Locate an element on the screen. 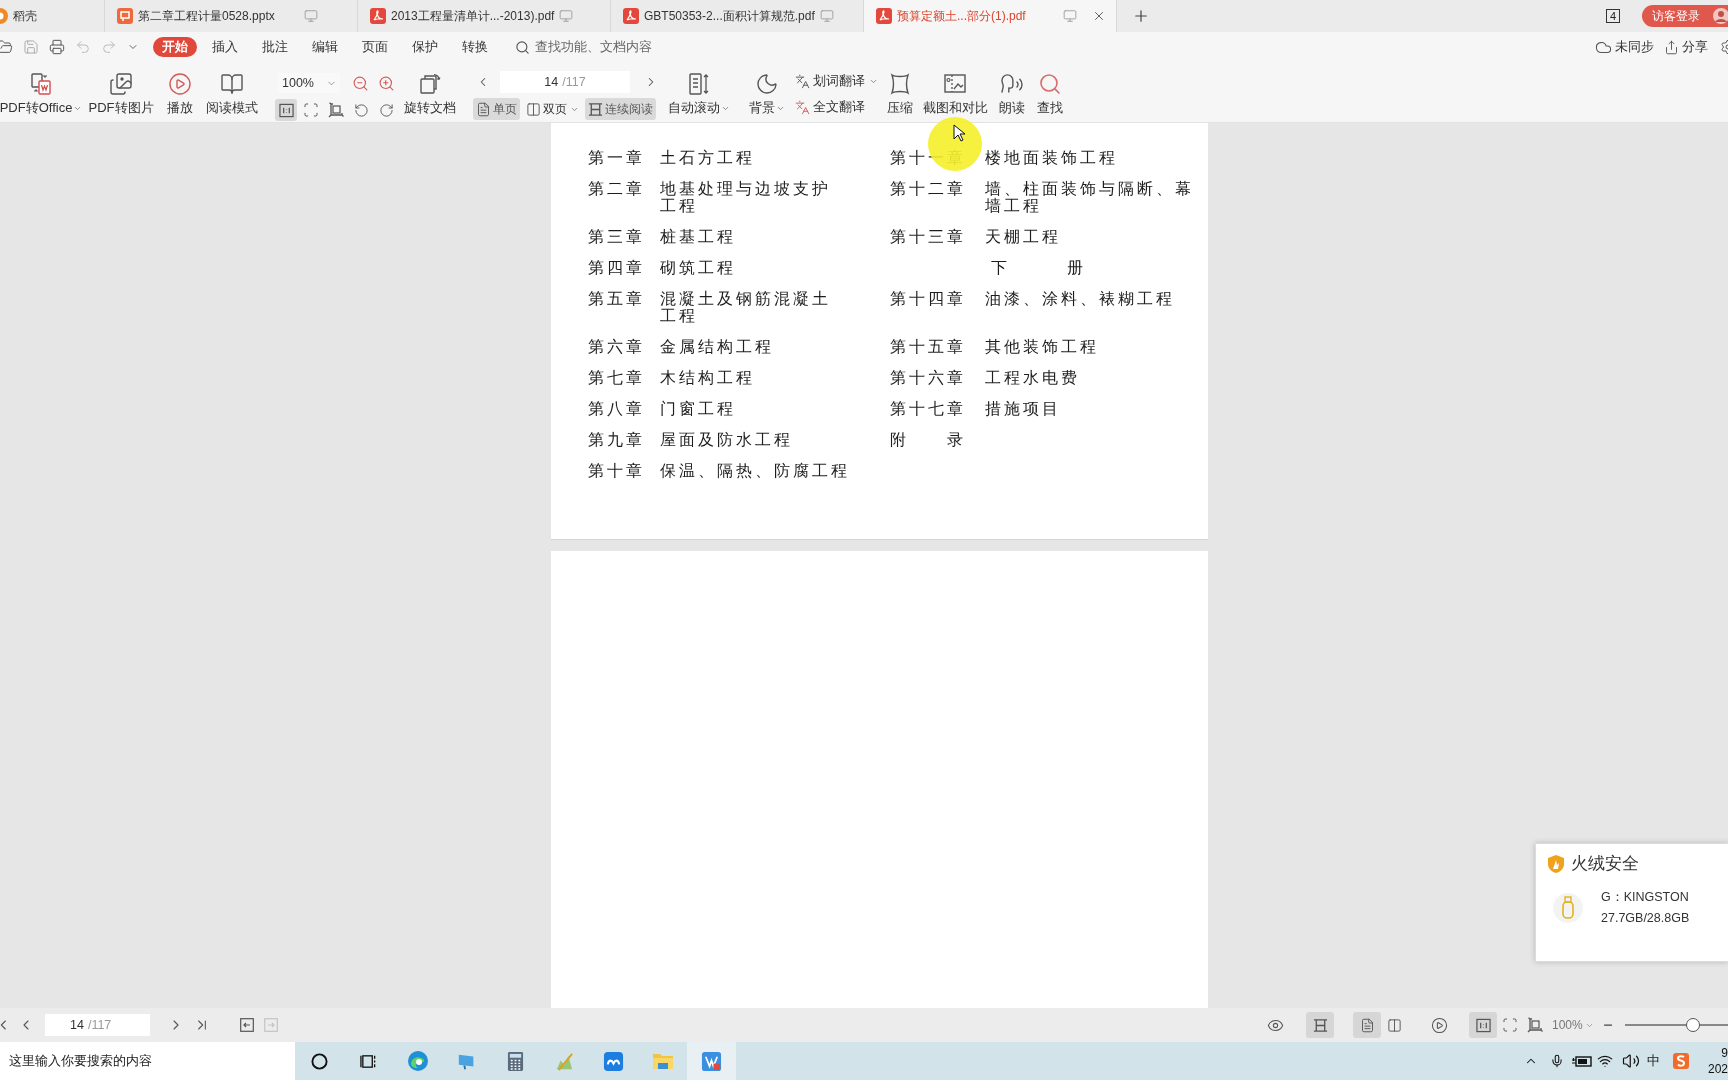 The height and width of the screenshot is (1080, 1728). auto-scroll-icon is located at coordinates (699, 84).